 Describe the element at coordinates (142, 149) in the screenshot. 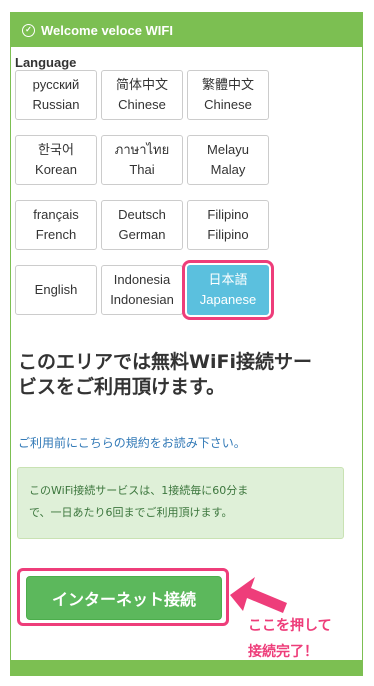

I see `lang-native-label: ภาษาไทย` at that location.